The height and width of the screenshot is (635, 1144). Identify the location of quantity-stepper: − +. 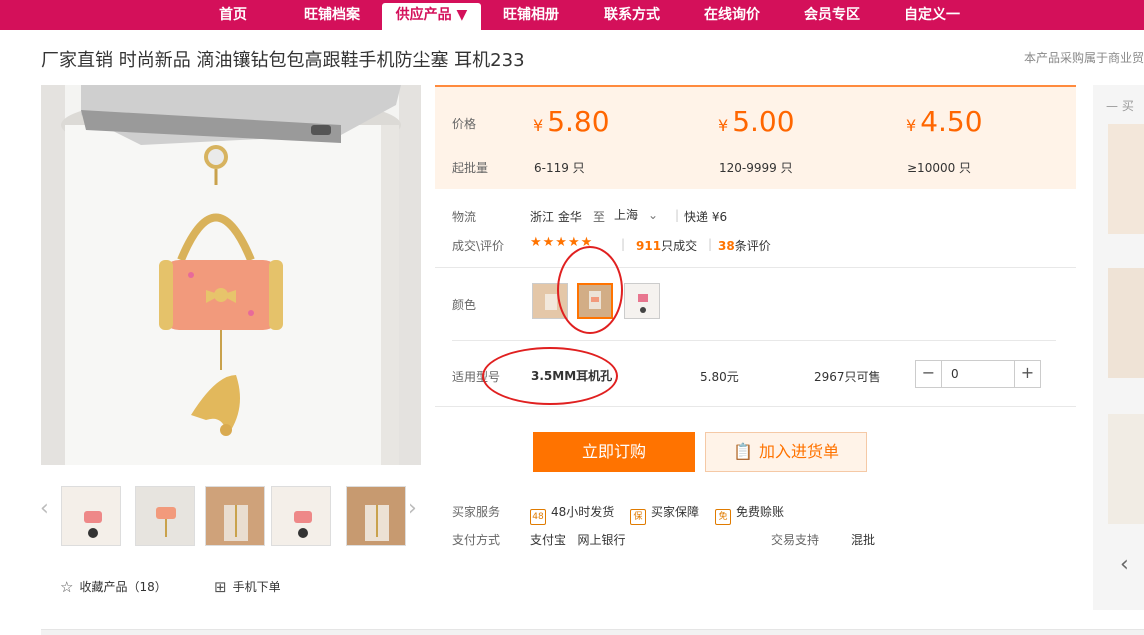
(978, 374).